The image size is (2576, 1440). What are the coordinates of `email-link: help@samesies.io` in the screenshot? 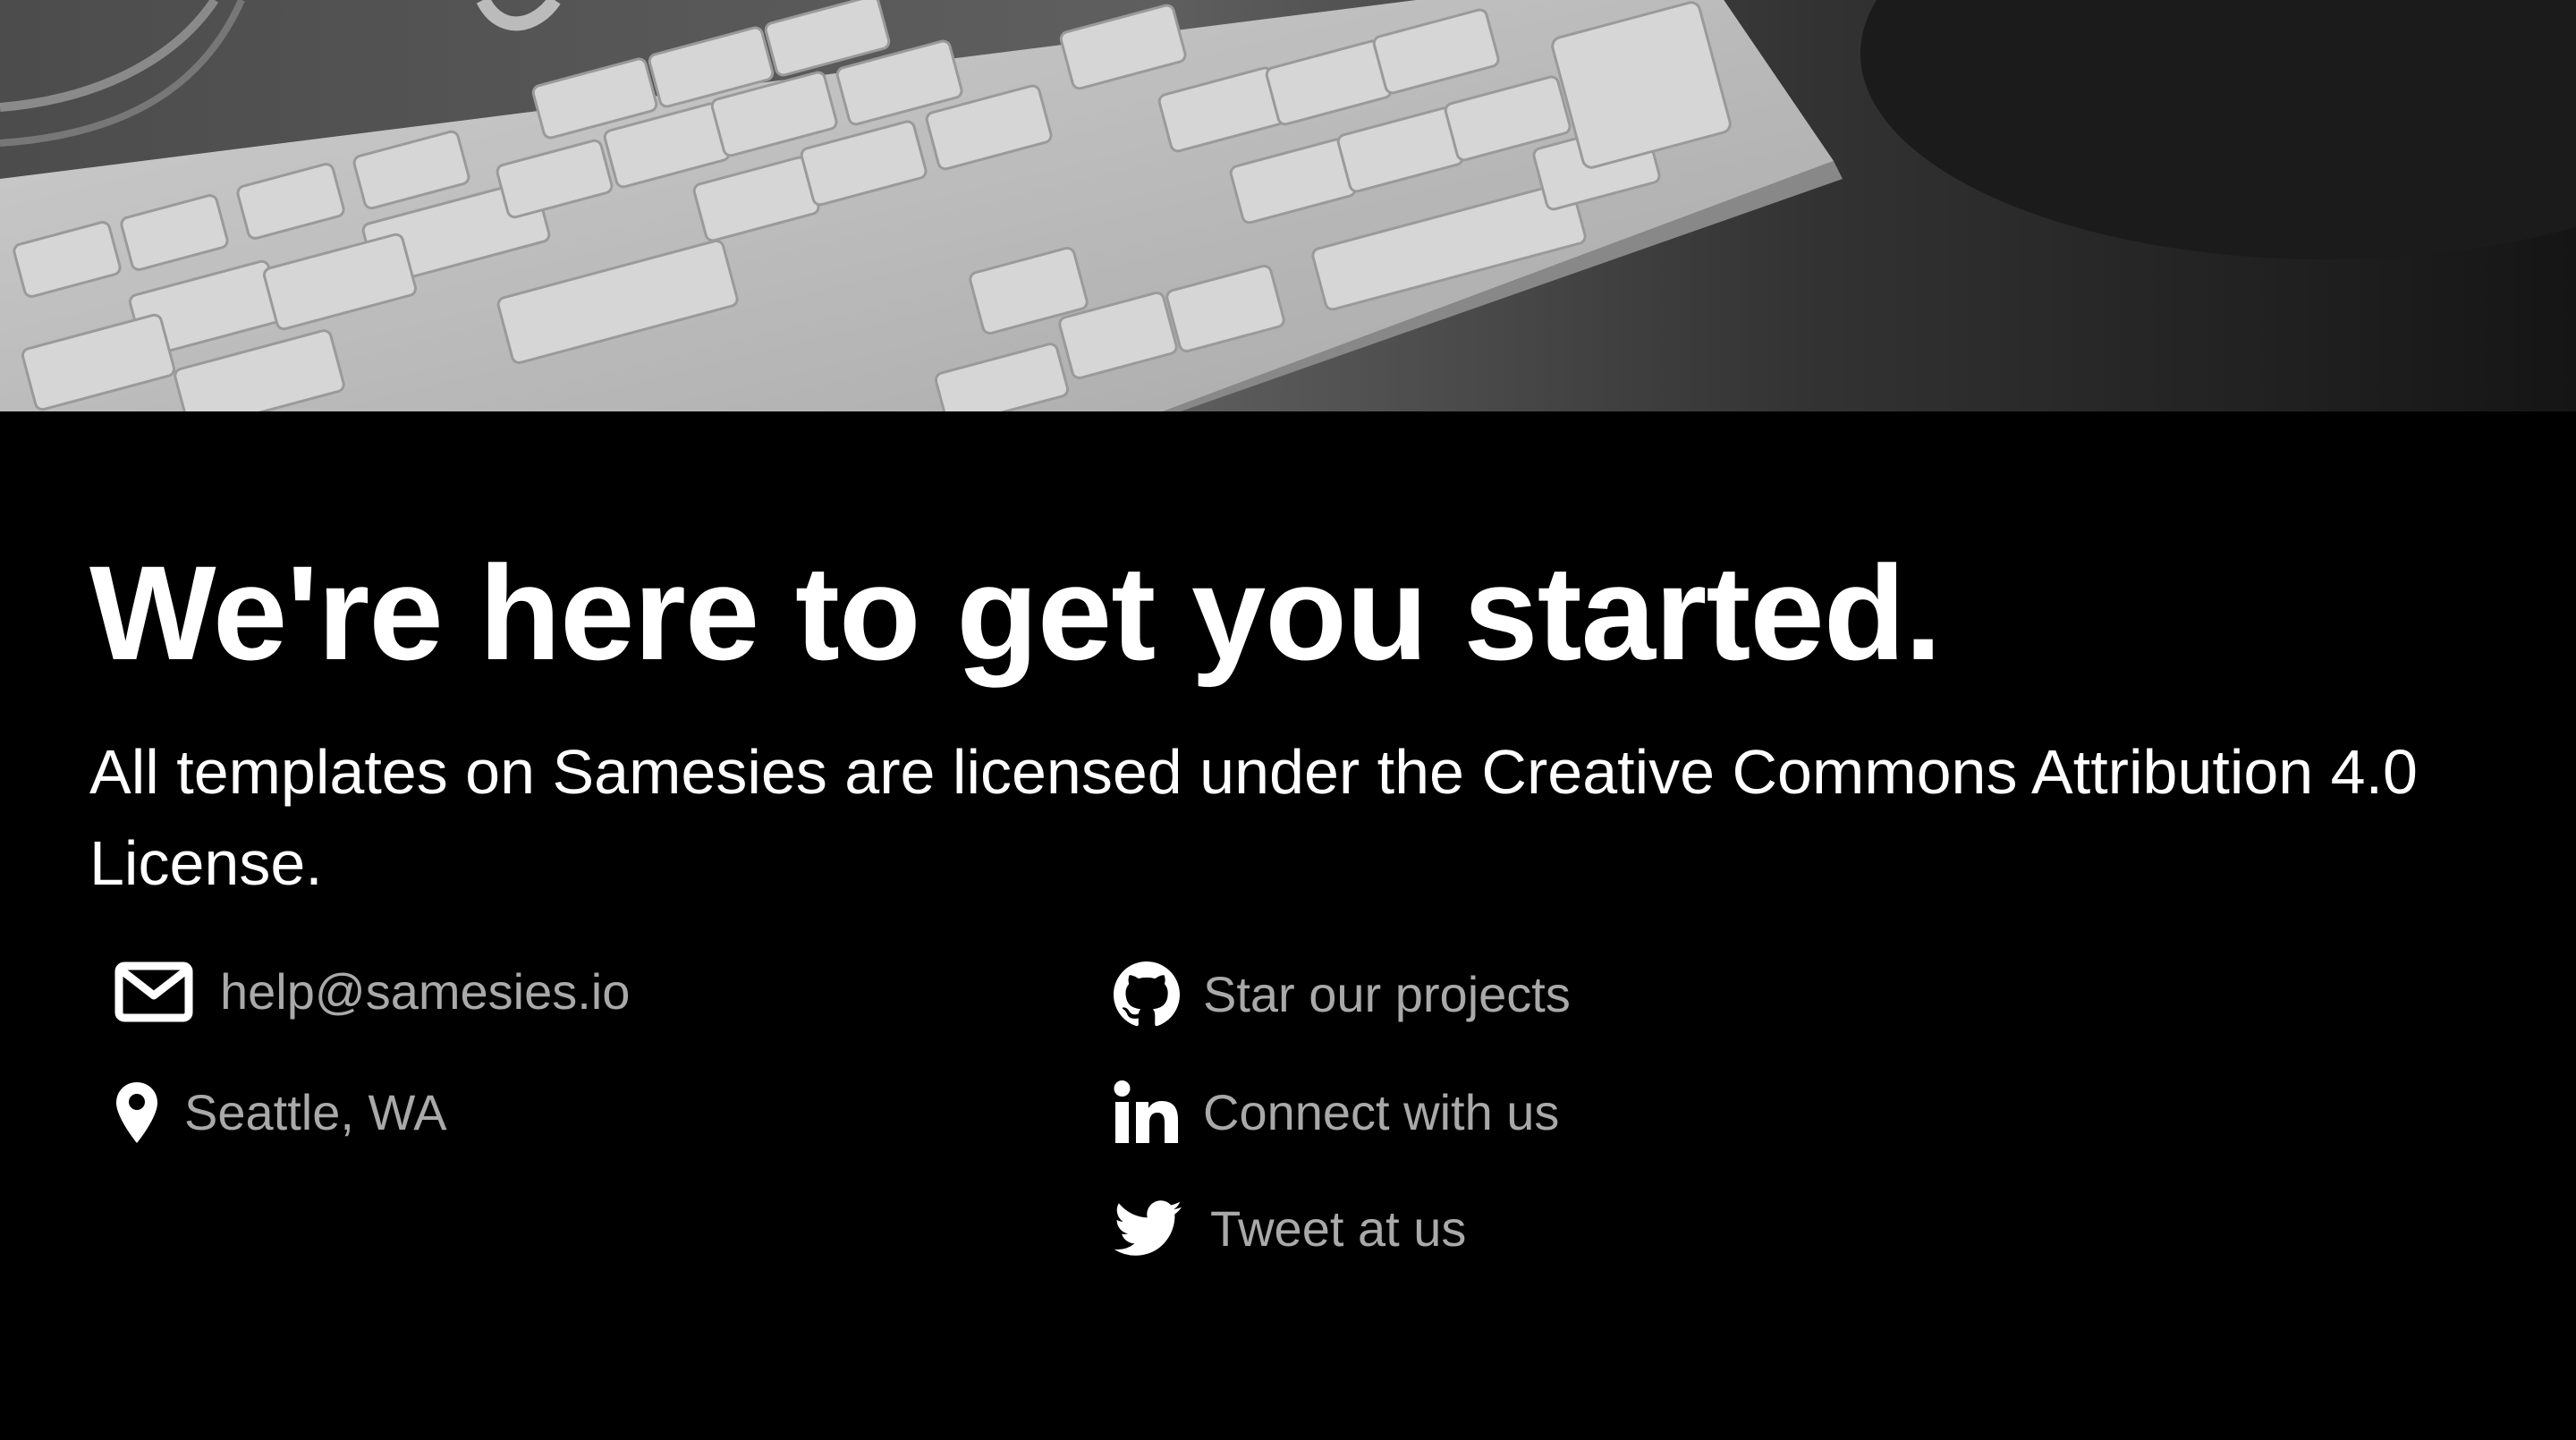 It's located at (372, 991).